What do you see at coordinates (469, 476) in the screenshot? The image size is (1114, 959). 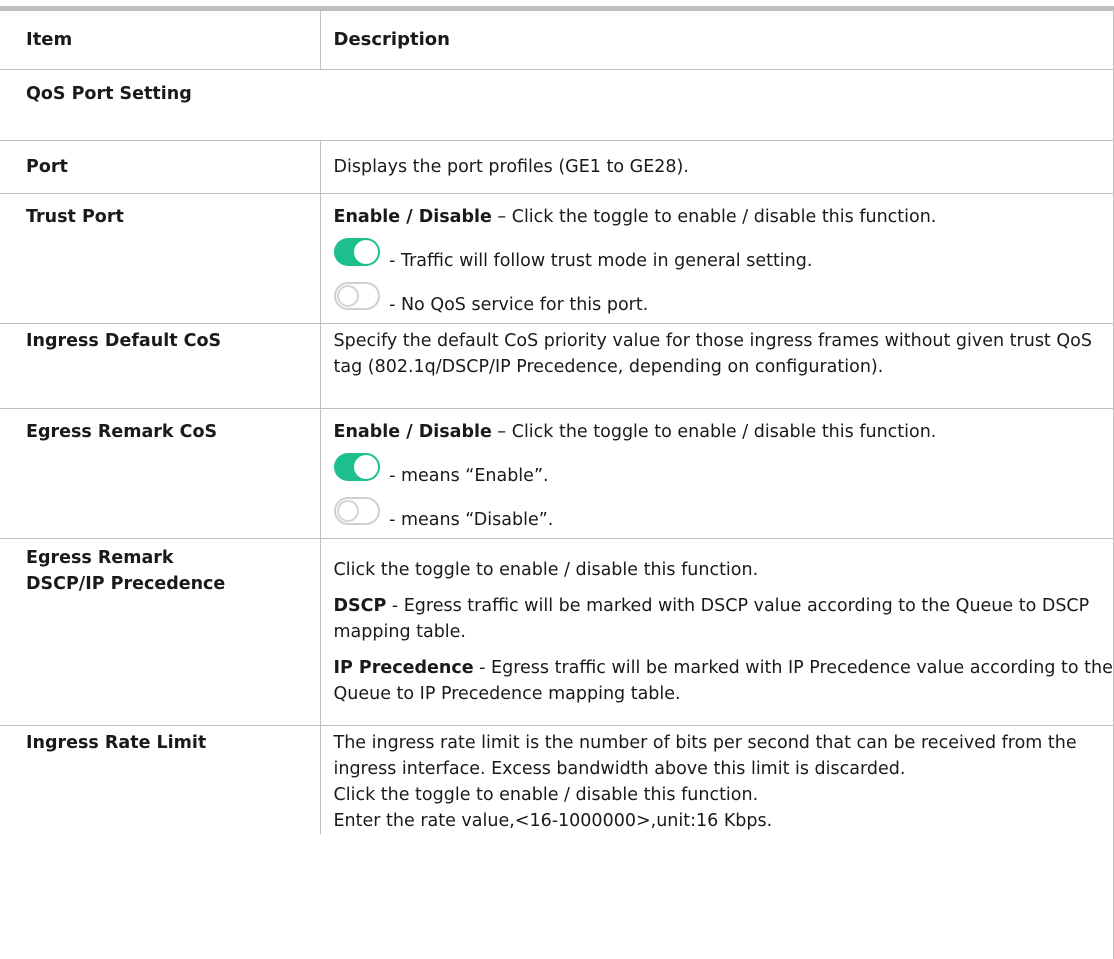 I see `egress-cos-on-text: - means “Enable”.` at bounding box center [469, 476].